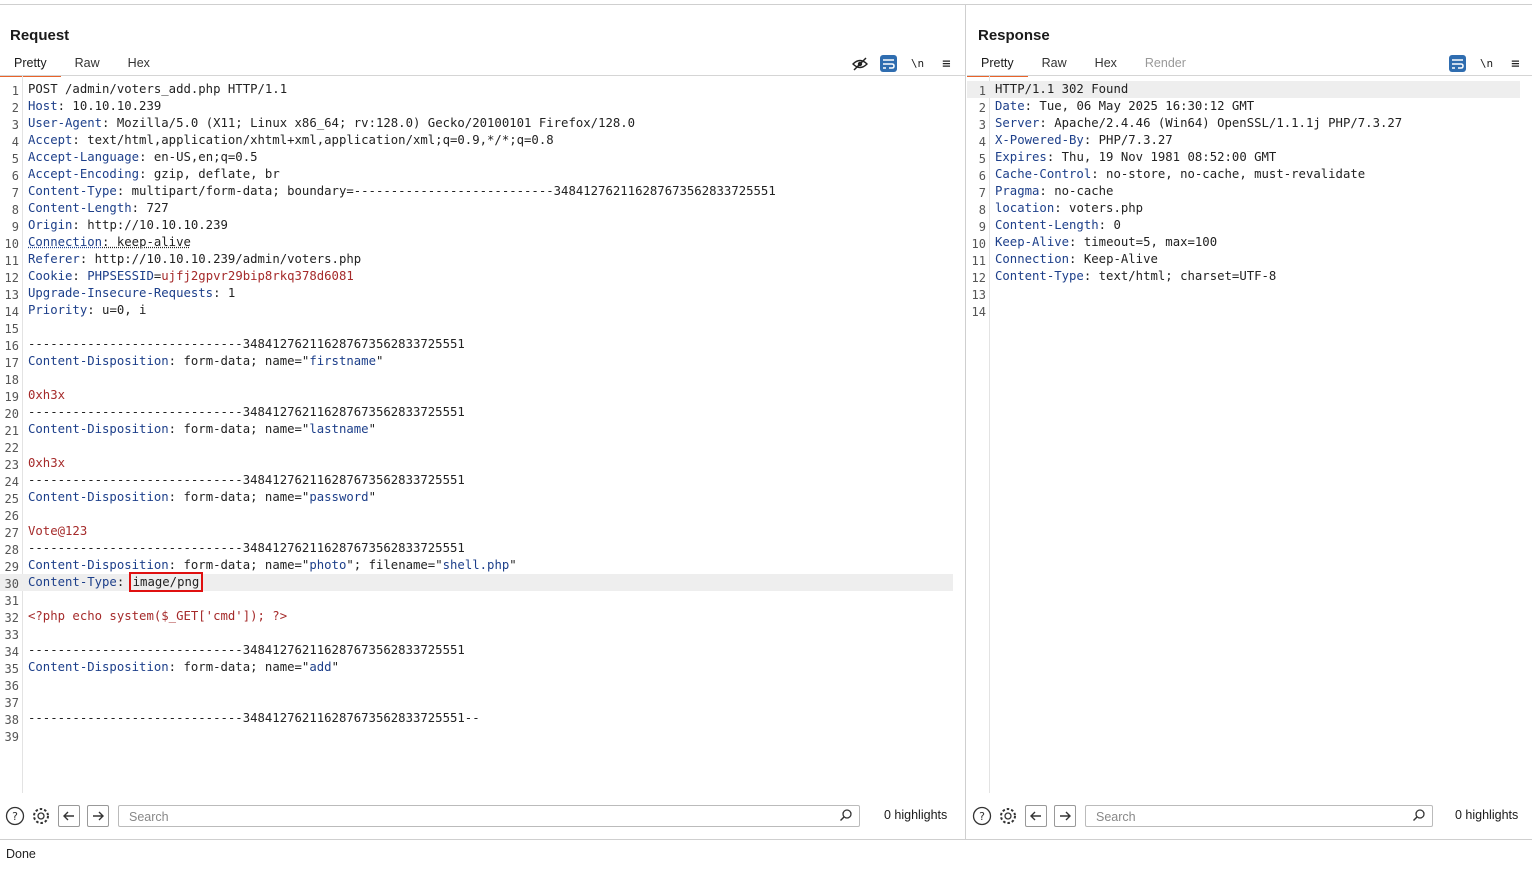 The image size is (1532, 870). What do you see at coordinates (476, 327) in the screenshot?
I see `request-code-line: 15` at bounding box center [476, 327].